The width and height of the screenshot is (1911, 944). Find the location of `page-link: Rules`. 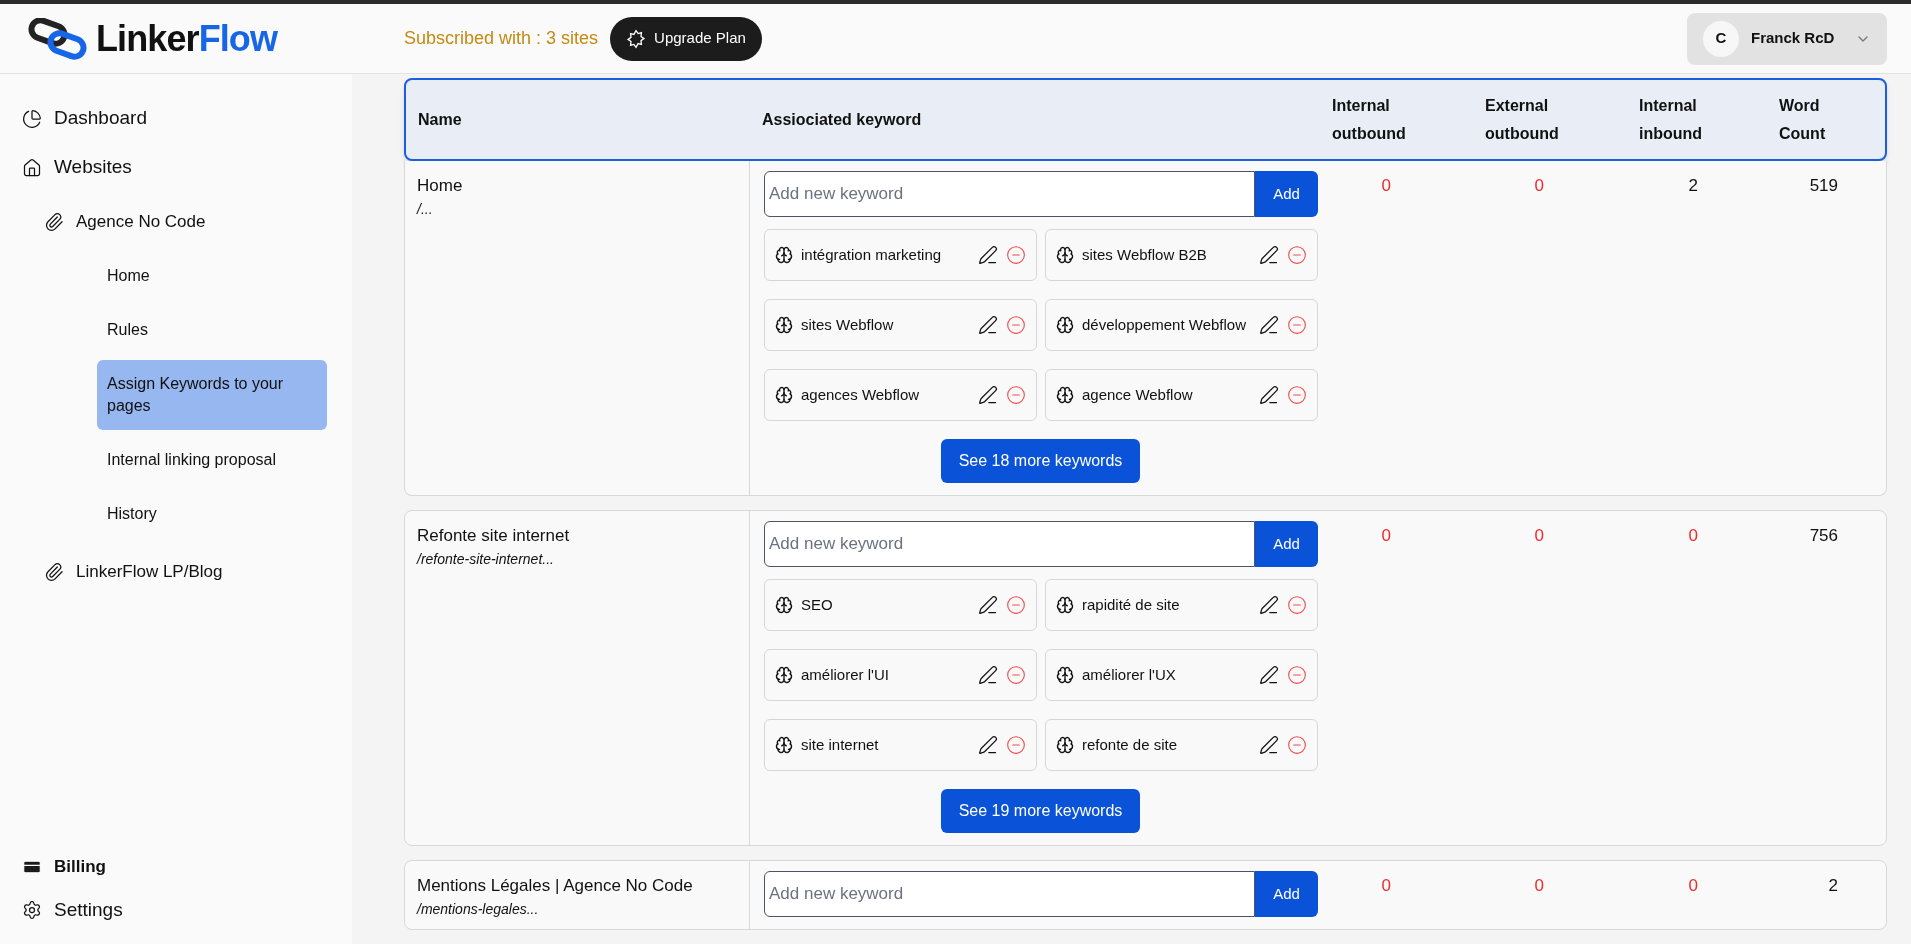

page-link: Rules is located at coordinates (212, 330).